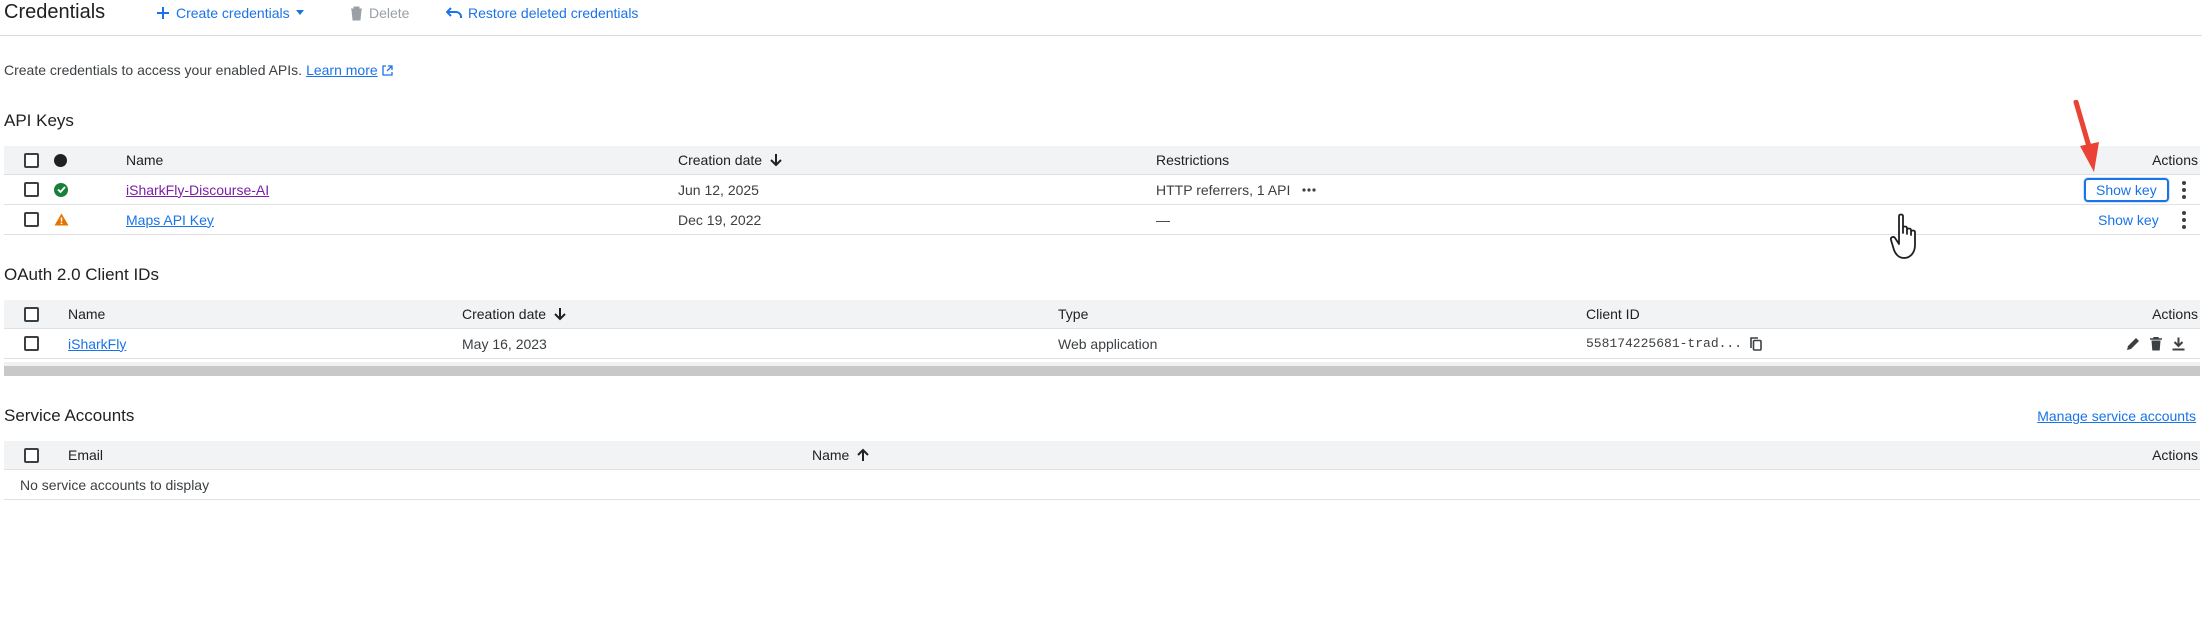 This screenshot has width=2202, height=626. I want to click on warning-icon, so click(61, 219).